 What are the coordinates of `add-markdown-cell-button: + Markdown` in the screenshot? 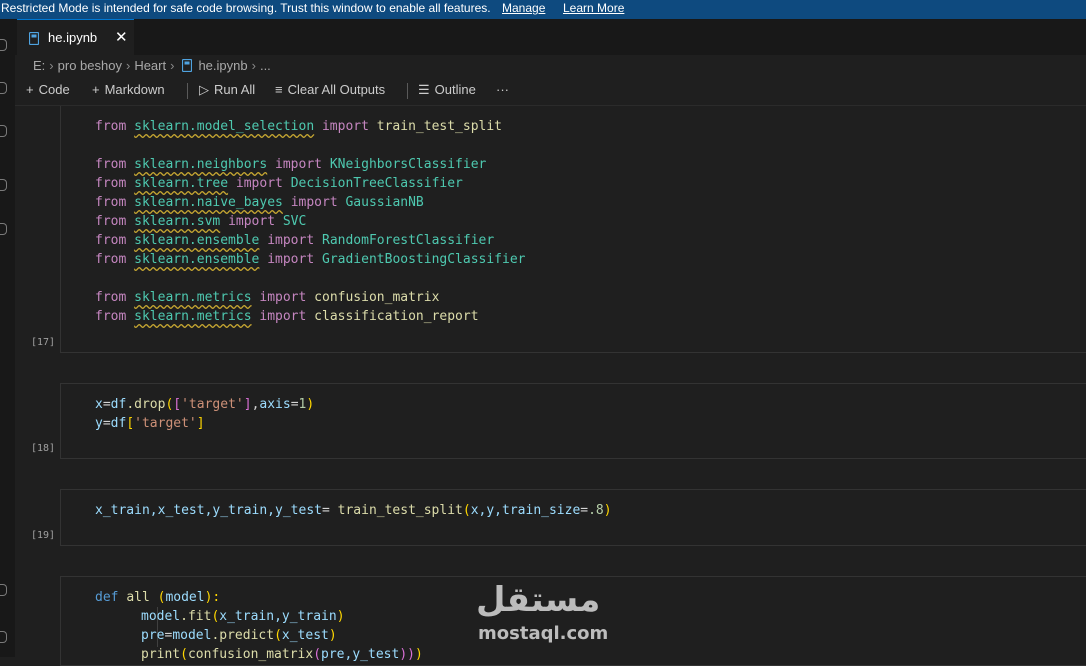 It's located at (128, 89).